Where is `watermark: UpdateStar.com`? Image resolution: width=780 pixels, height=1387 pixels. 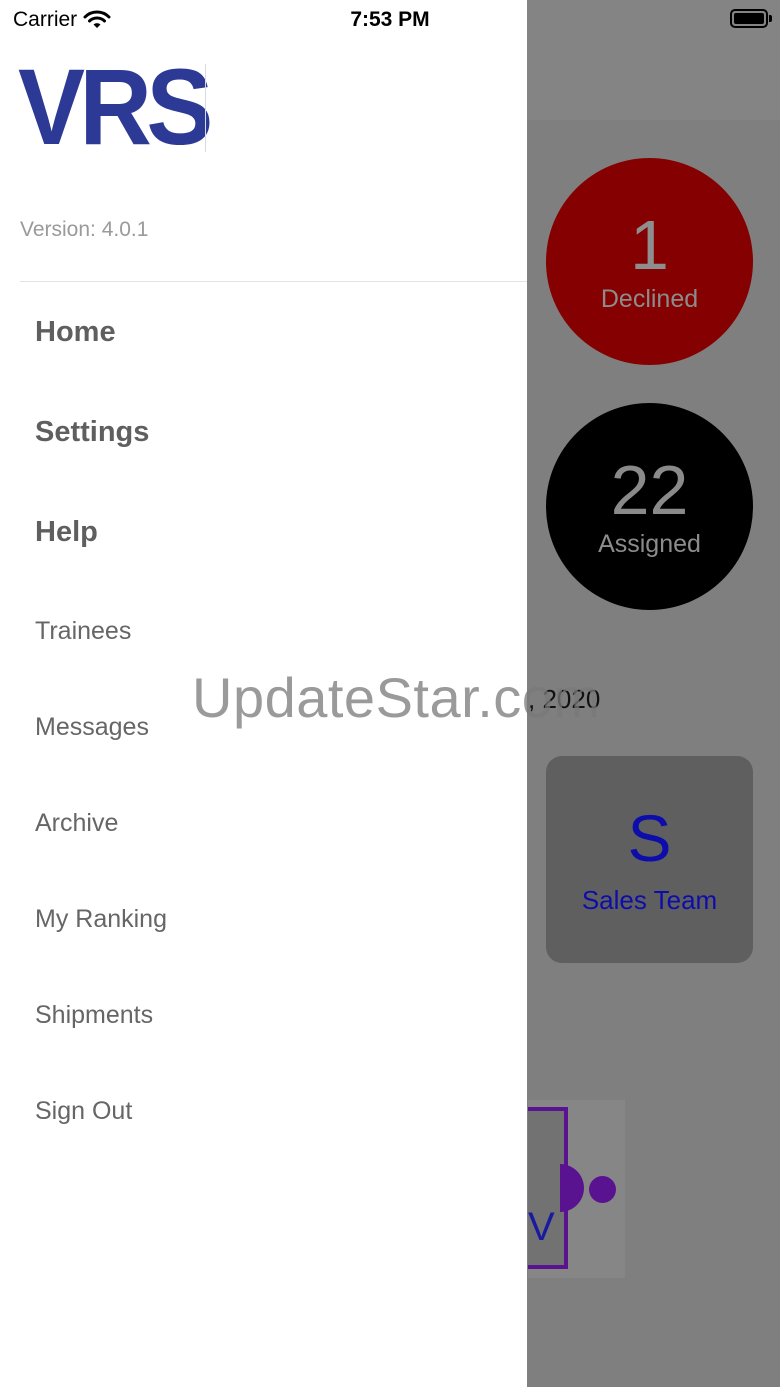 watermark: UpdateStar.com is located at coordinates (396, 697).